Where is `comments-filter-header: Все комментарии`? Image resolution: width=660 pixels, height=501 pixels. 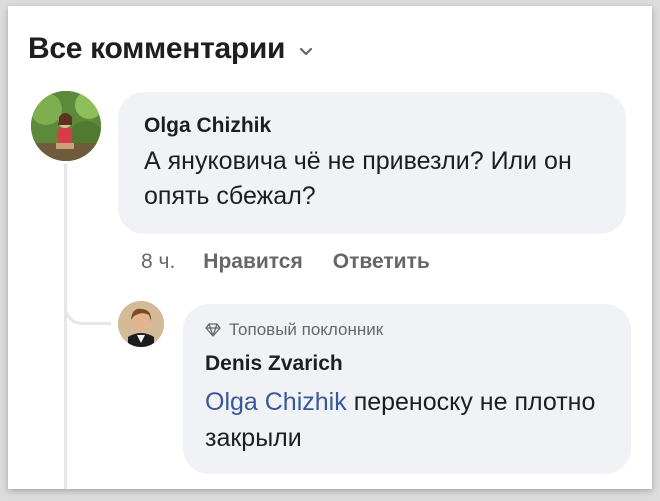 comments-filter-header: Все комментарии is located at coordinates (170, 49).